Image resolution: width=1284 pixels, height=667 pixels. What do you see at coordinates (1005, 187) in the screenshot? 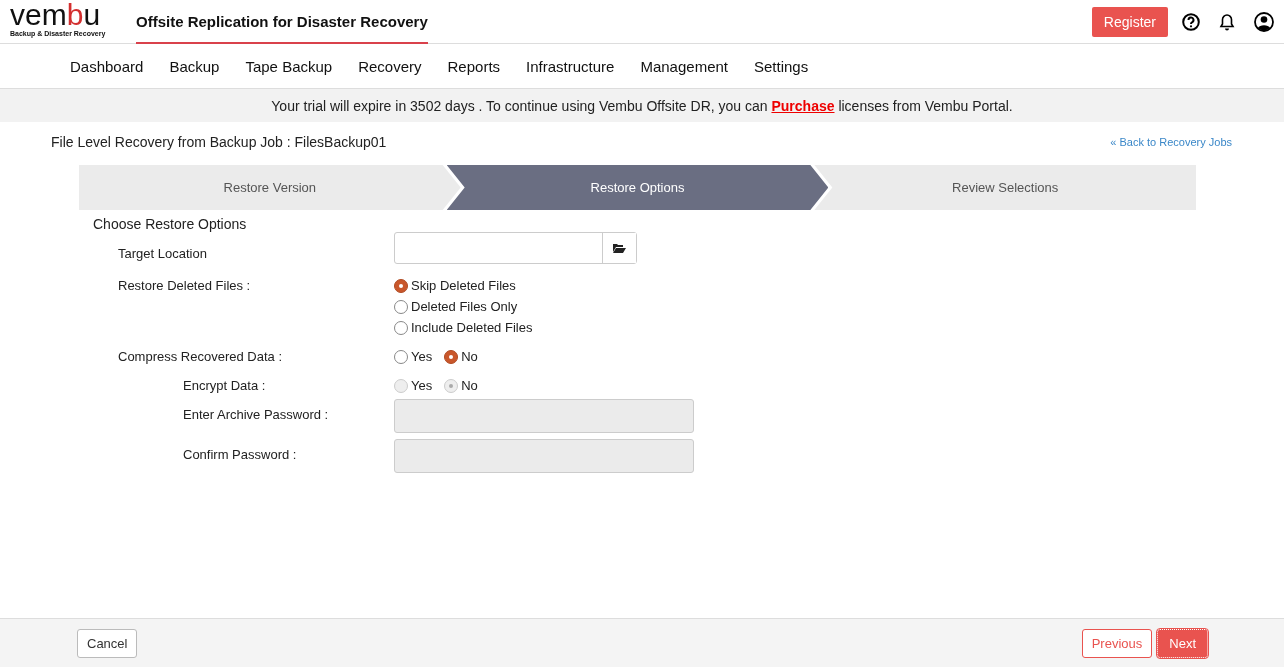
I see `wizard-step: Review Selections` at bounding box center [1005, 187].